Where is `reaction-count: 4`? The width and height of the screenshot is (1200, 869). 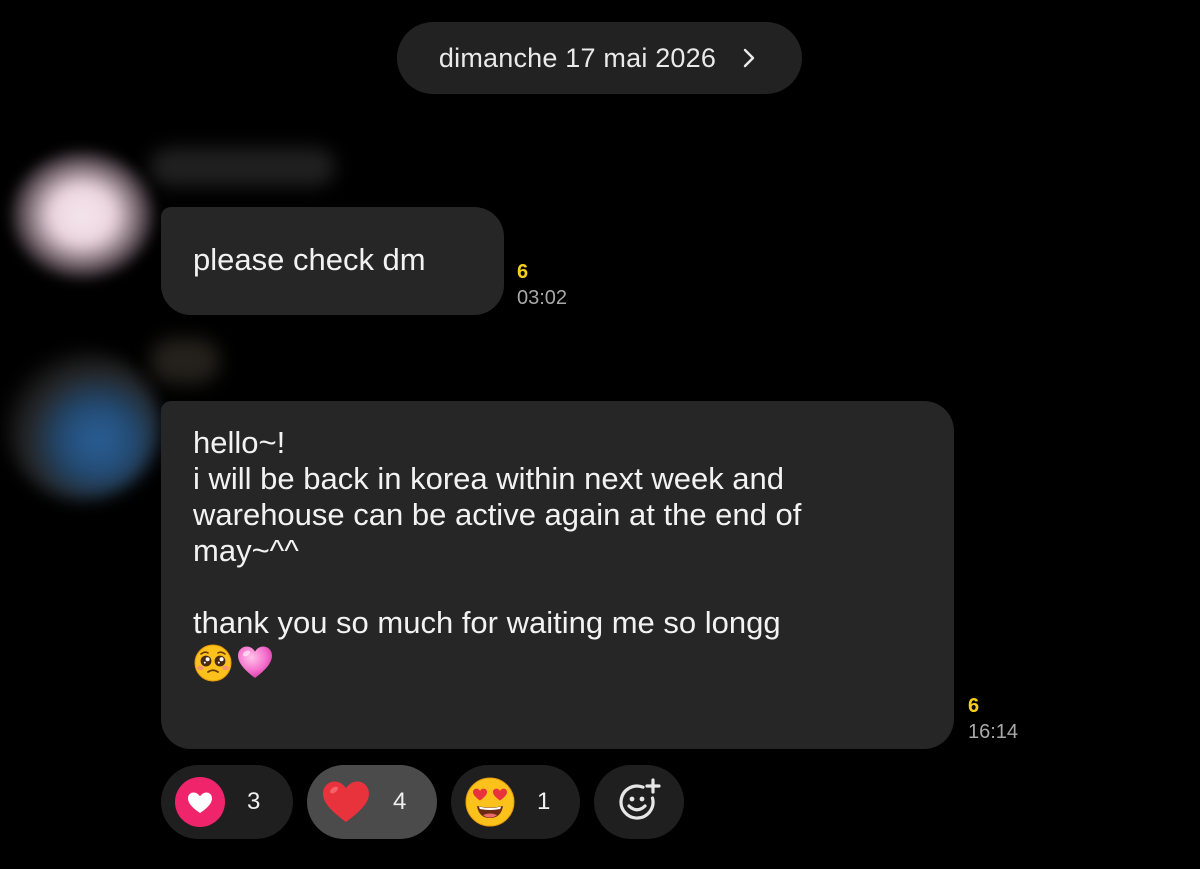
reaction-count: 4 is located at coordinates (400, 801).